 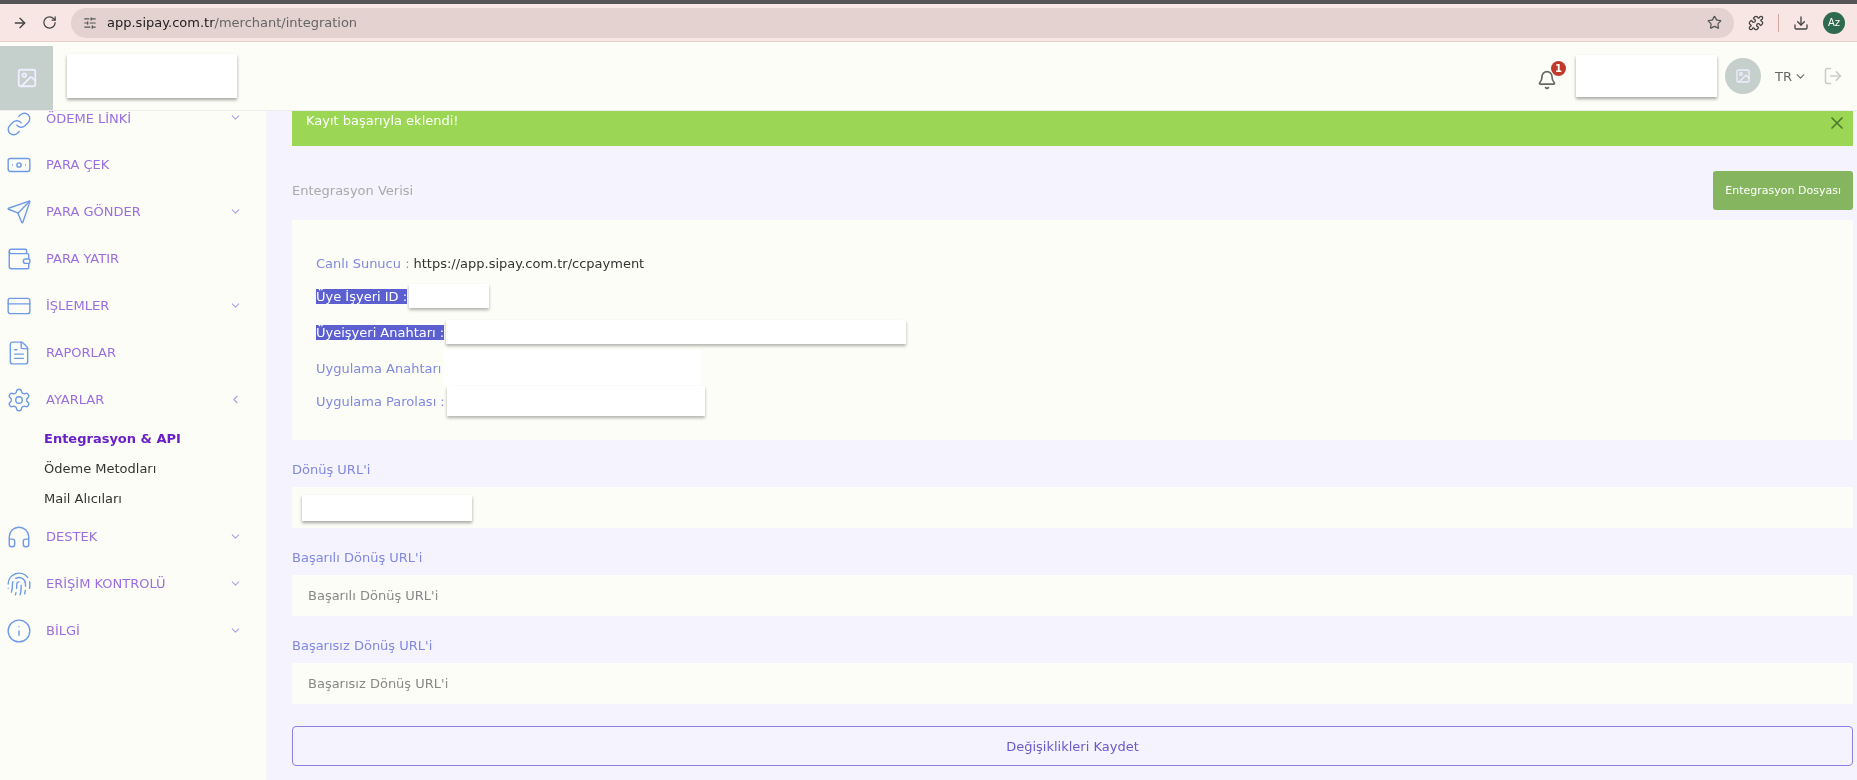 I want to click on extensions-icon, so click(x=1756, y=22).